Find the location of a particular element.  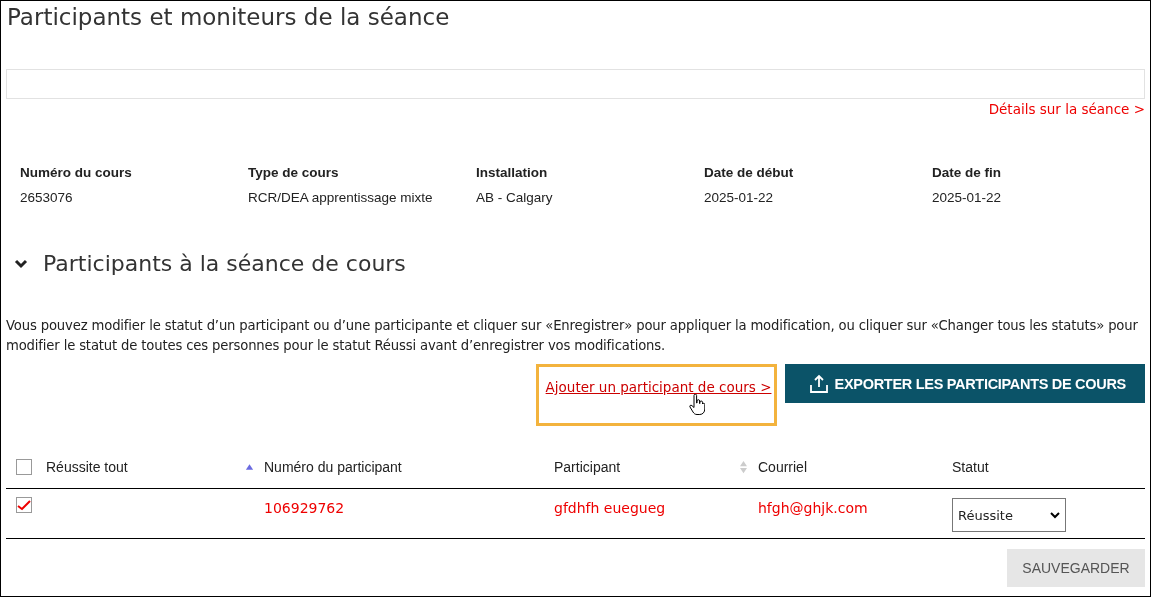

info-value: AB - Calgary is located at coordinates (515, 197).